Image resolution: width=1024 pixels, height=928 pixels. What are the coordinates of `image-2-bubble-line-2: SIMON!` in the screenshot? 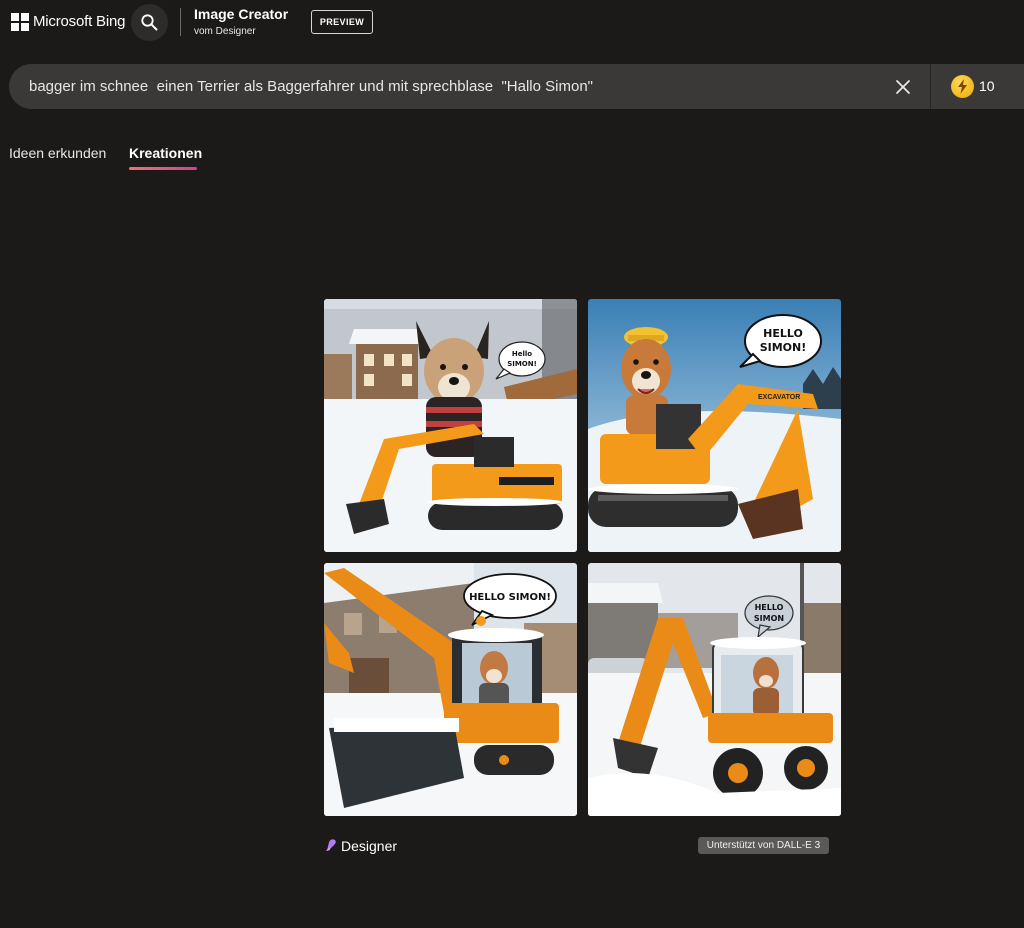 It's located at (783, 347).